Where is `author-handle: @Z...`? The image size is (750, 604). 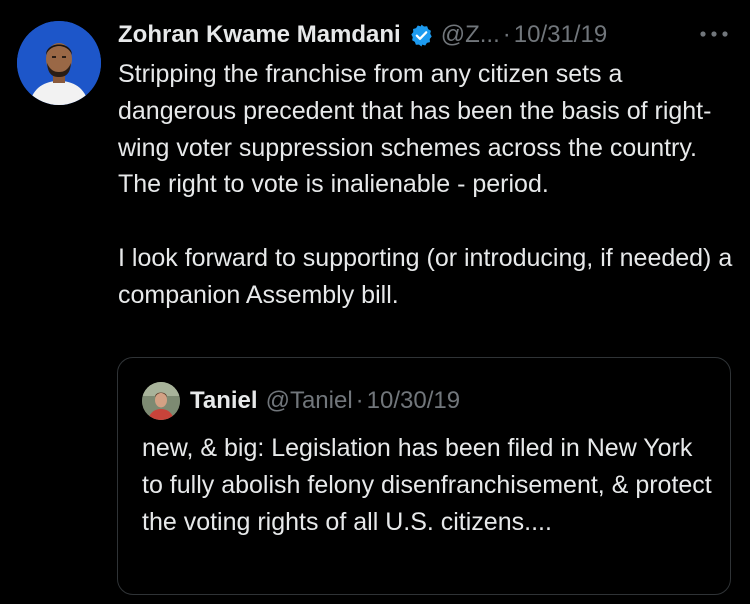 author-handle: @Z... is located at coordinates (470, 35).